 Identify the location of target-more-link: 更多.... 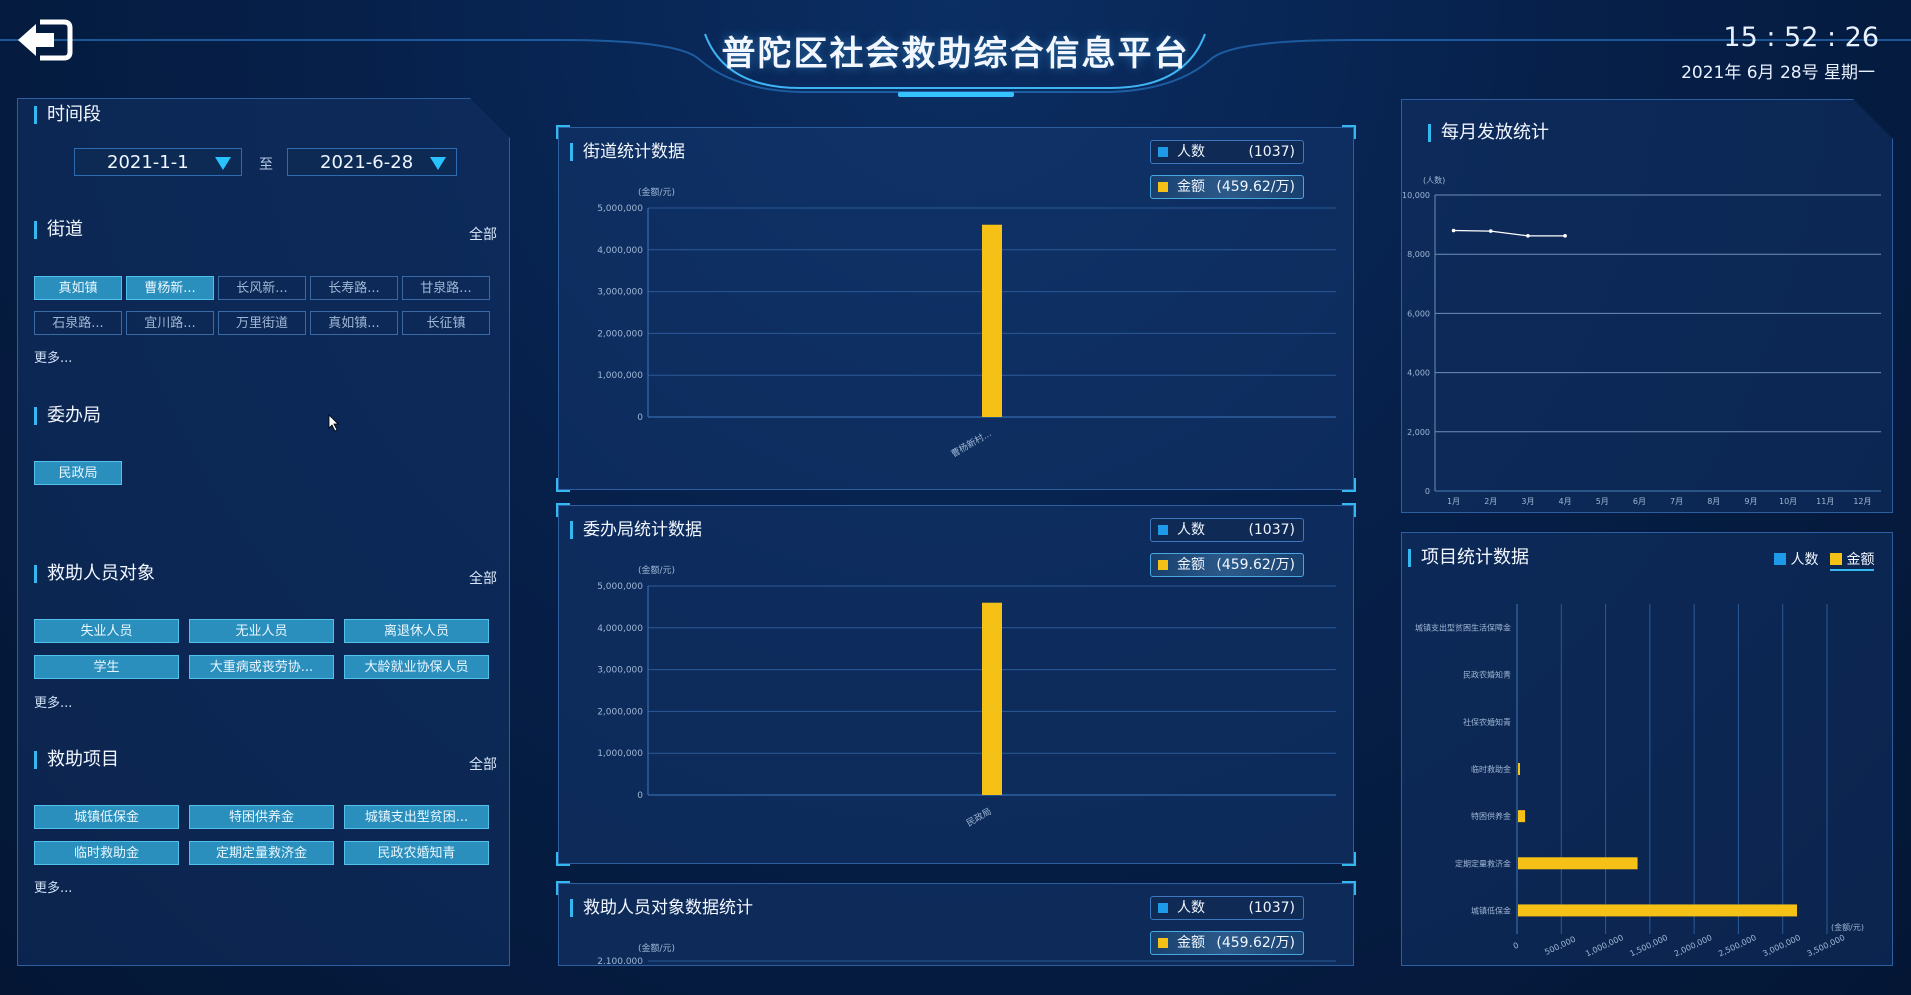
(53, 701).